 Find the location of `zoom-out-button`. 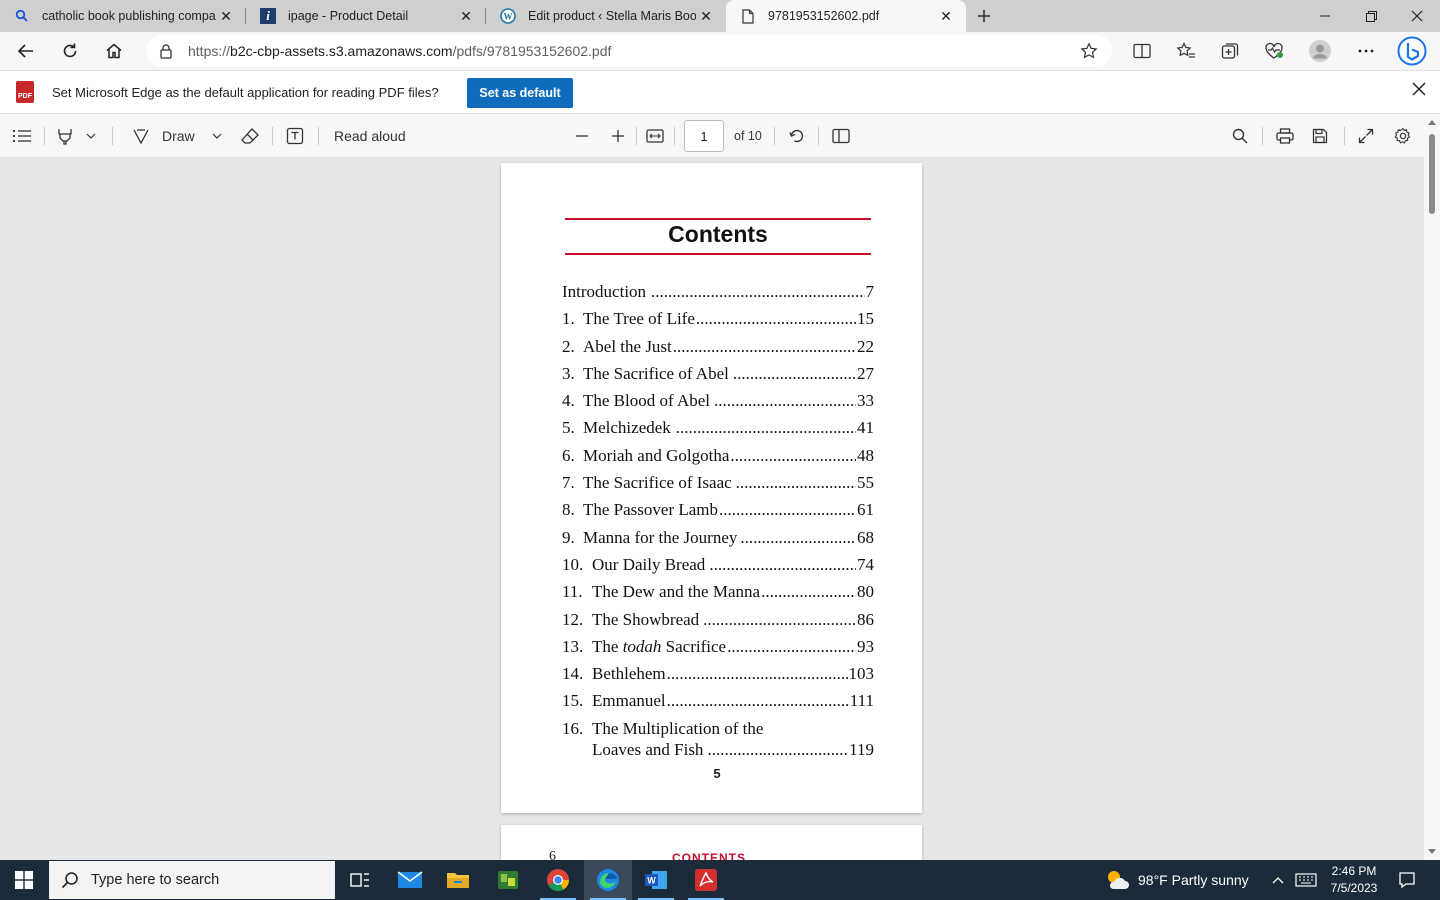

zoom-out-button is located at coordinates (582, 136).